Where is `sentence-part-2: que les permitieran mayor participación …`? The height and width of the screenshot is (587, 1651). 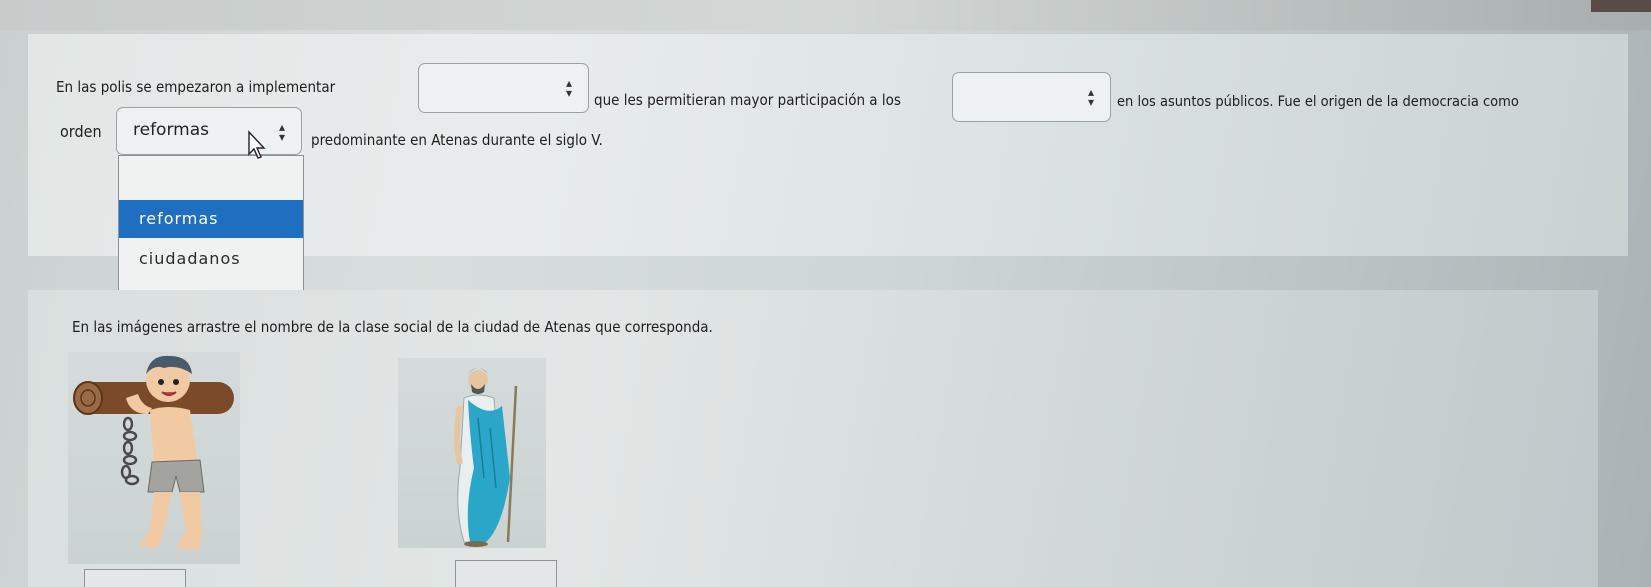 sentence-part-2: que les permitieran mayor participación … is located at coordinates (747, 100).